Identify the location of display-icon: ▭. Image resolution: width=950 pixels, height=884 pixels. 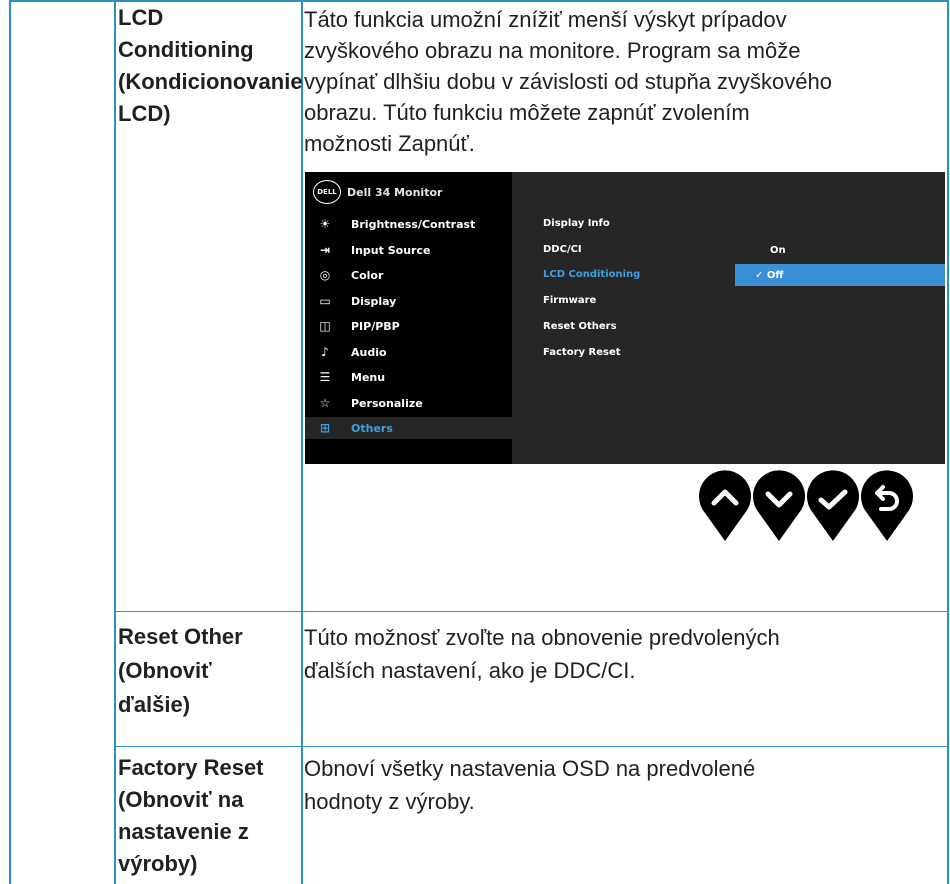
(325, 301).